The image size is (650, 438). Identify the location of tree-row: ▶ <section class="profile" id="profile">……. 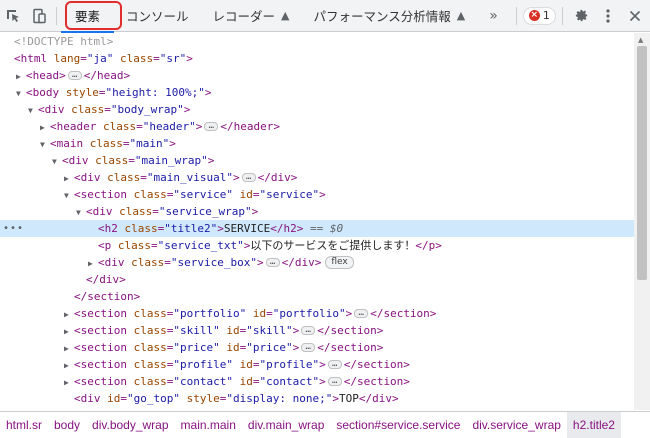
(317, 364).